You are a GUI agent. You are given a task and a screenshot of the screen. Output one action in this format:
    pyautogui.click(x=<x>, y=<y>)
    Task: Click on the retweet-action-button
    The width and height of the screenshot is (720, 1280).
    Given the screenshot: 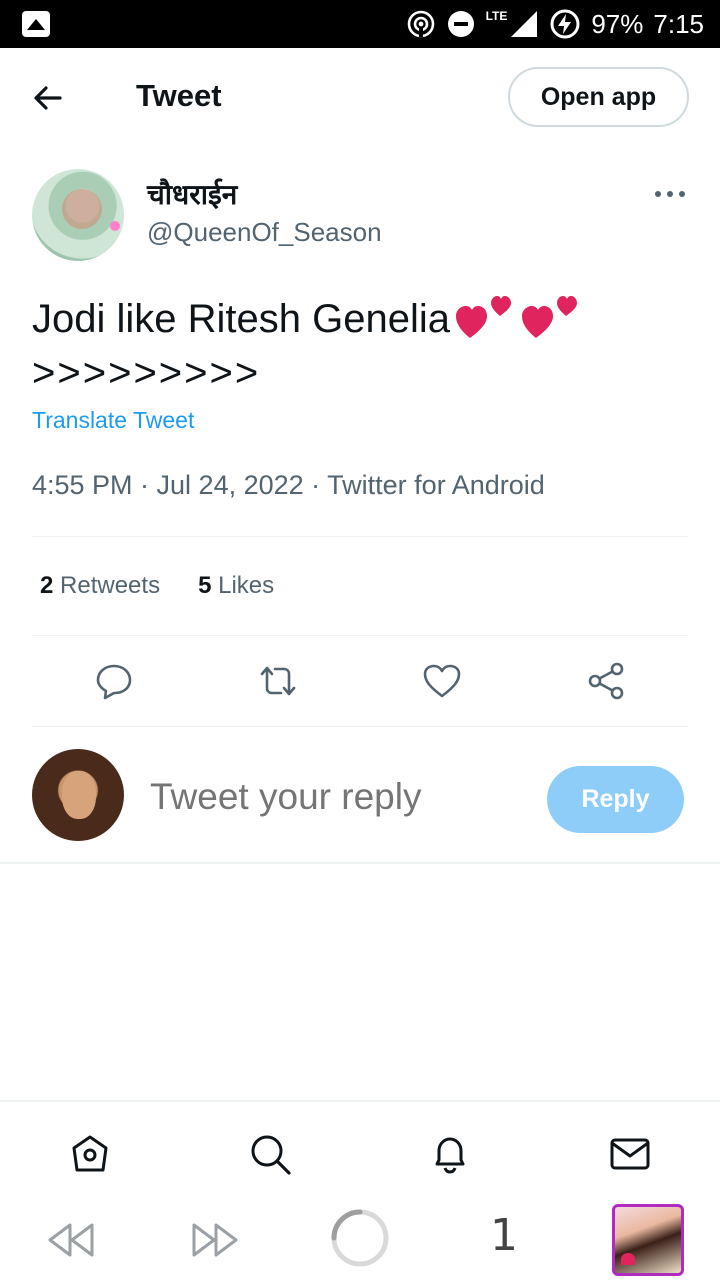 What is the action you would take?
    pyautogui.click(x=278, y=681)
    